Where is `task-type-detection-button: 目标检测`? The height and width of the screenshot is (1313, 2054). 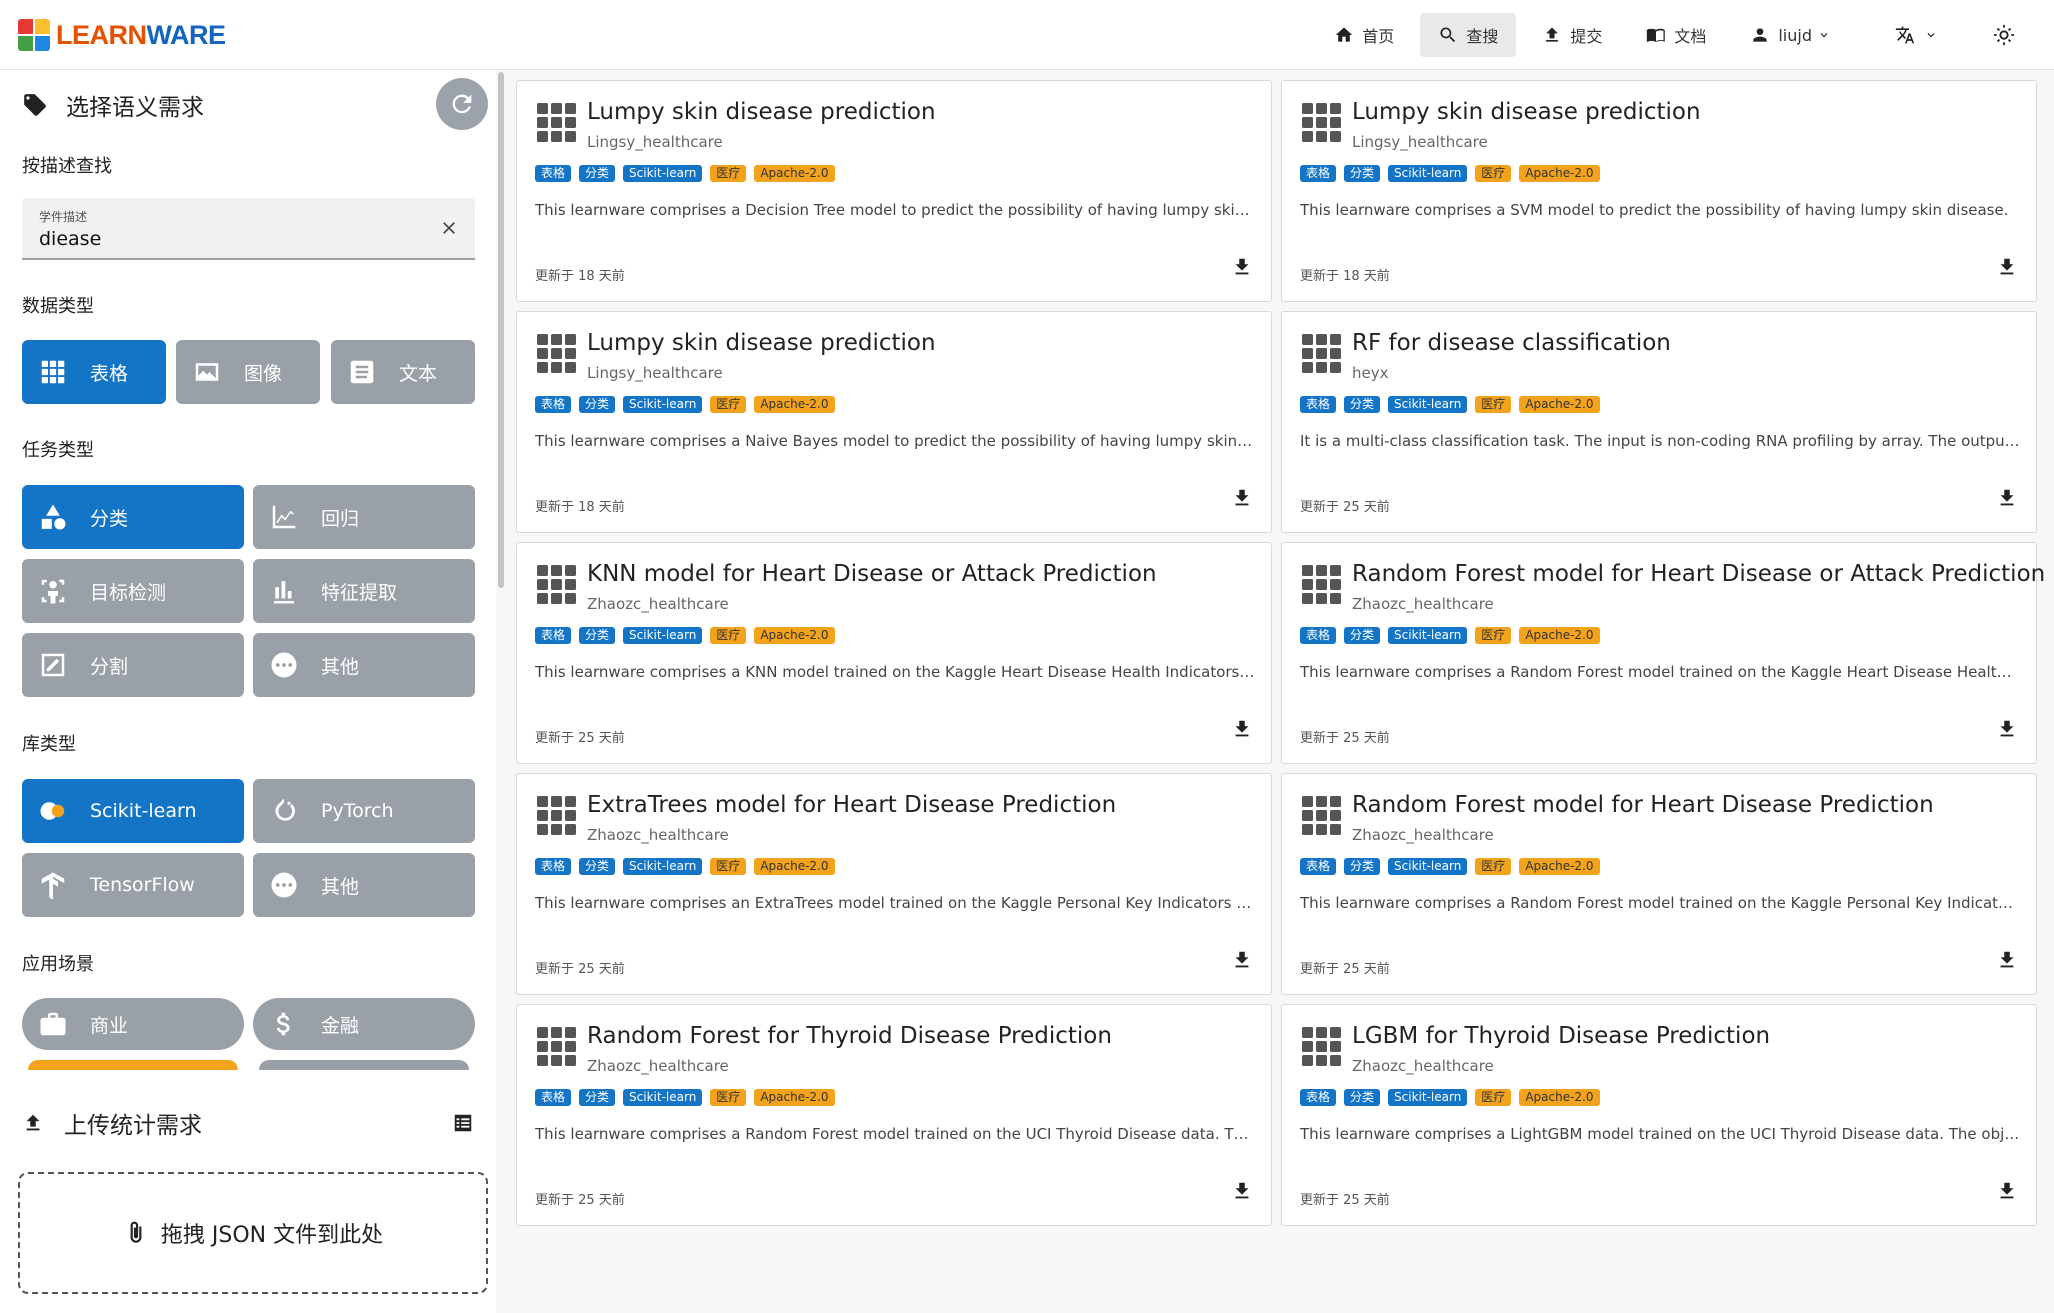 task-type-detection-button: 目标检测 is located at coordinates (133, 591).